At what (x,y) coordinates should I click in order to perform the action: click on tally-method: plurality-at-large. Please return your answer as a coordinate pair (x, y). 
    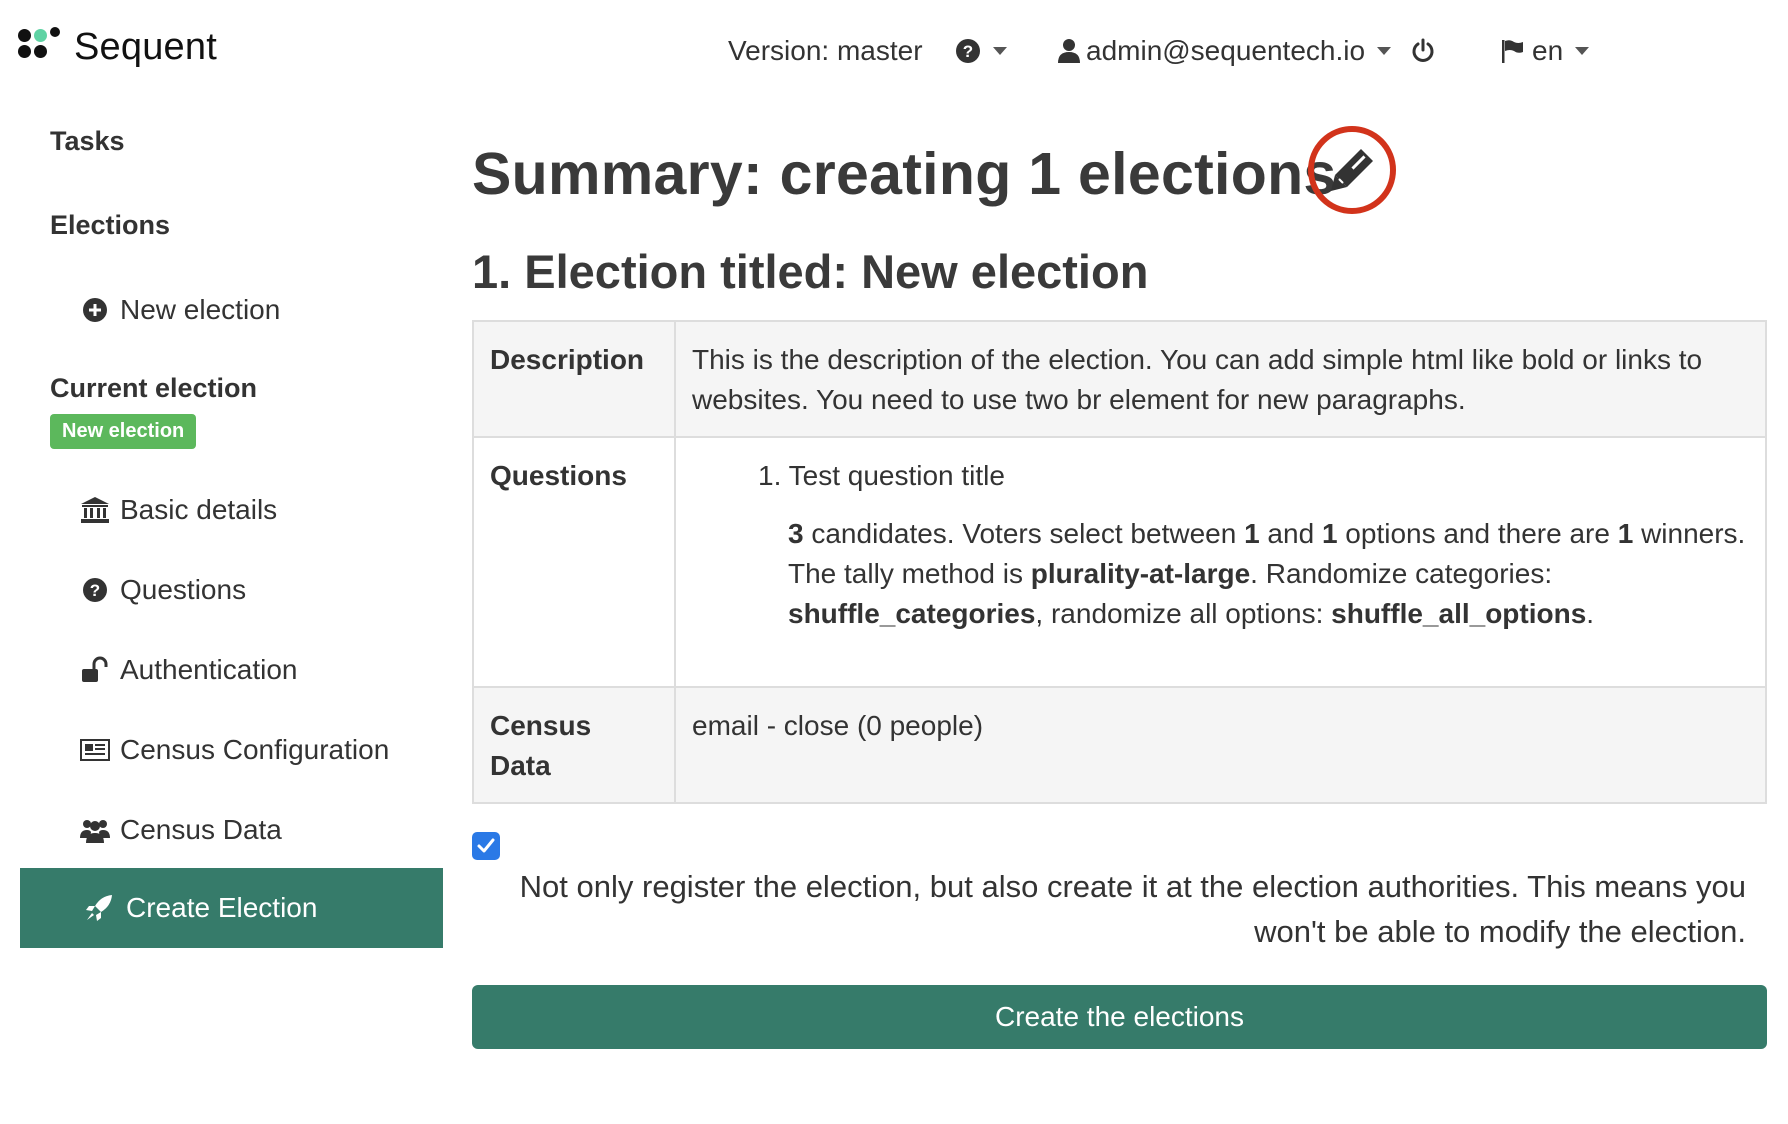
    Looking at the image, I should click on (1140, 573).